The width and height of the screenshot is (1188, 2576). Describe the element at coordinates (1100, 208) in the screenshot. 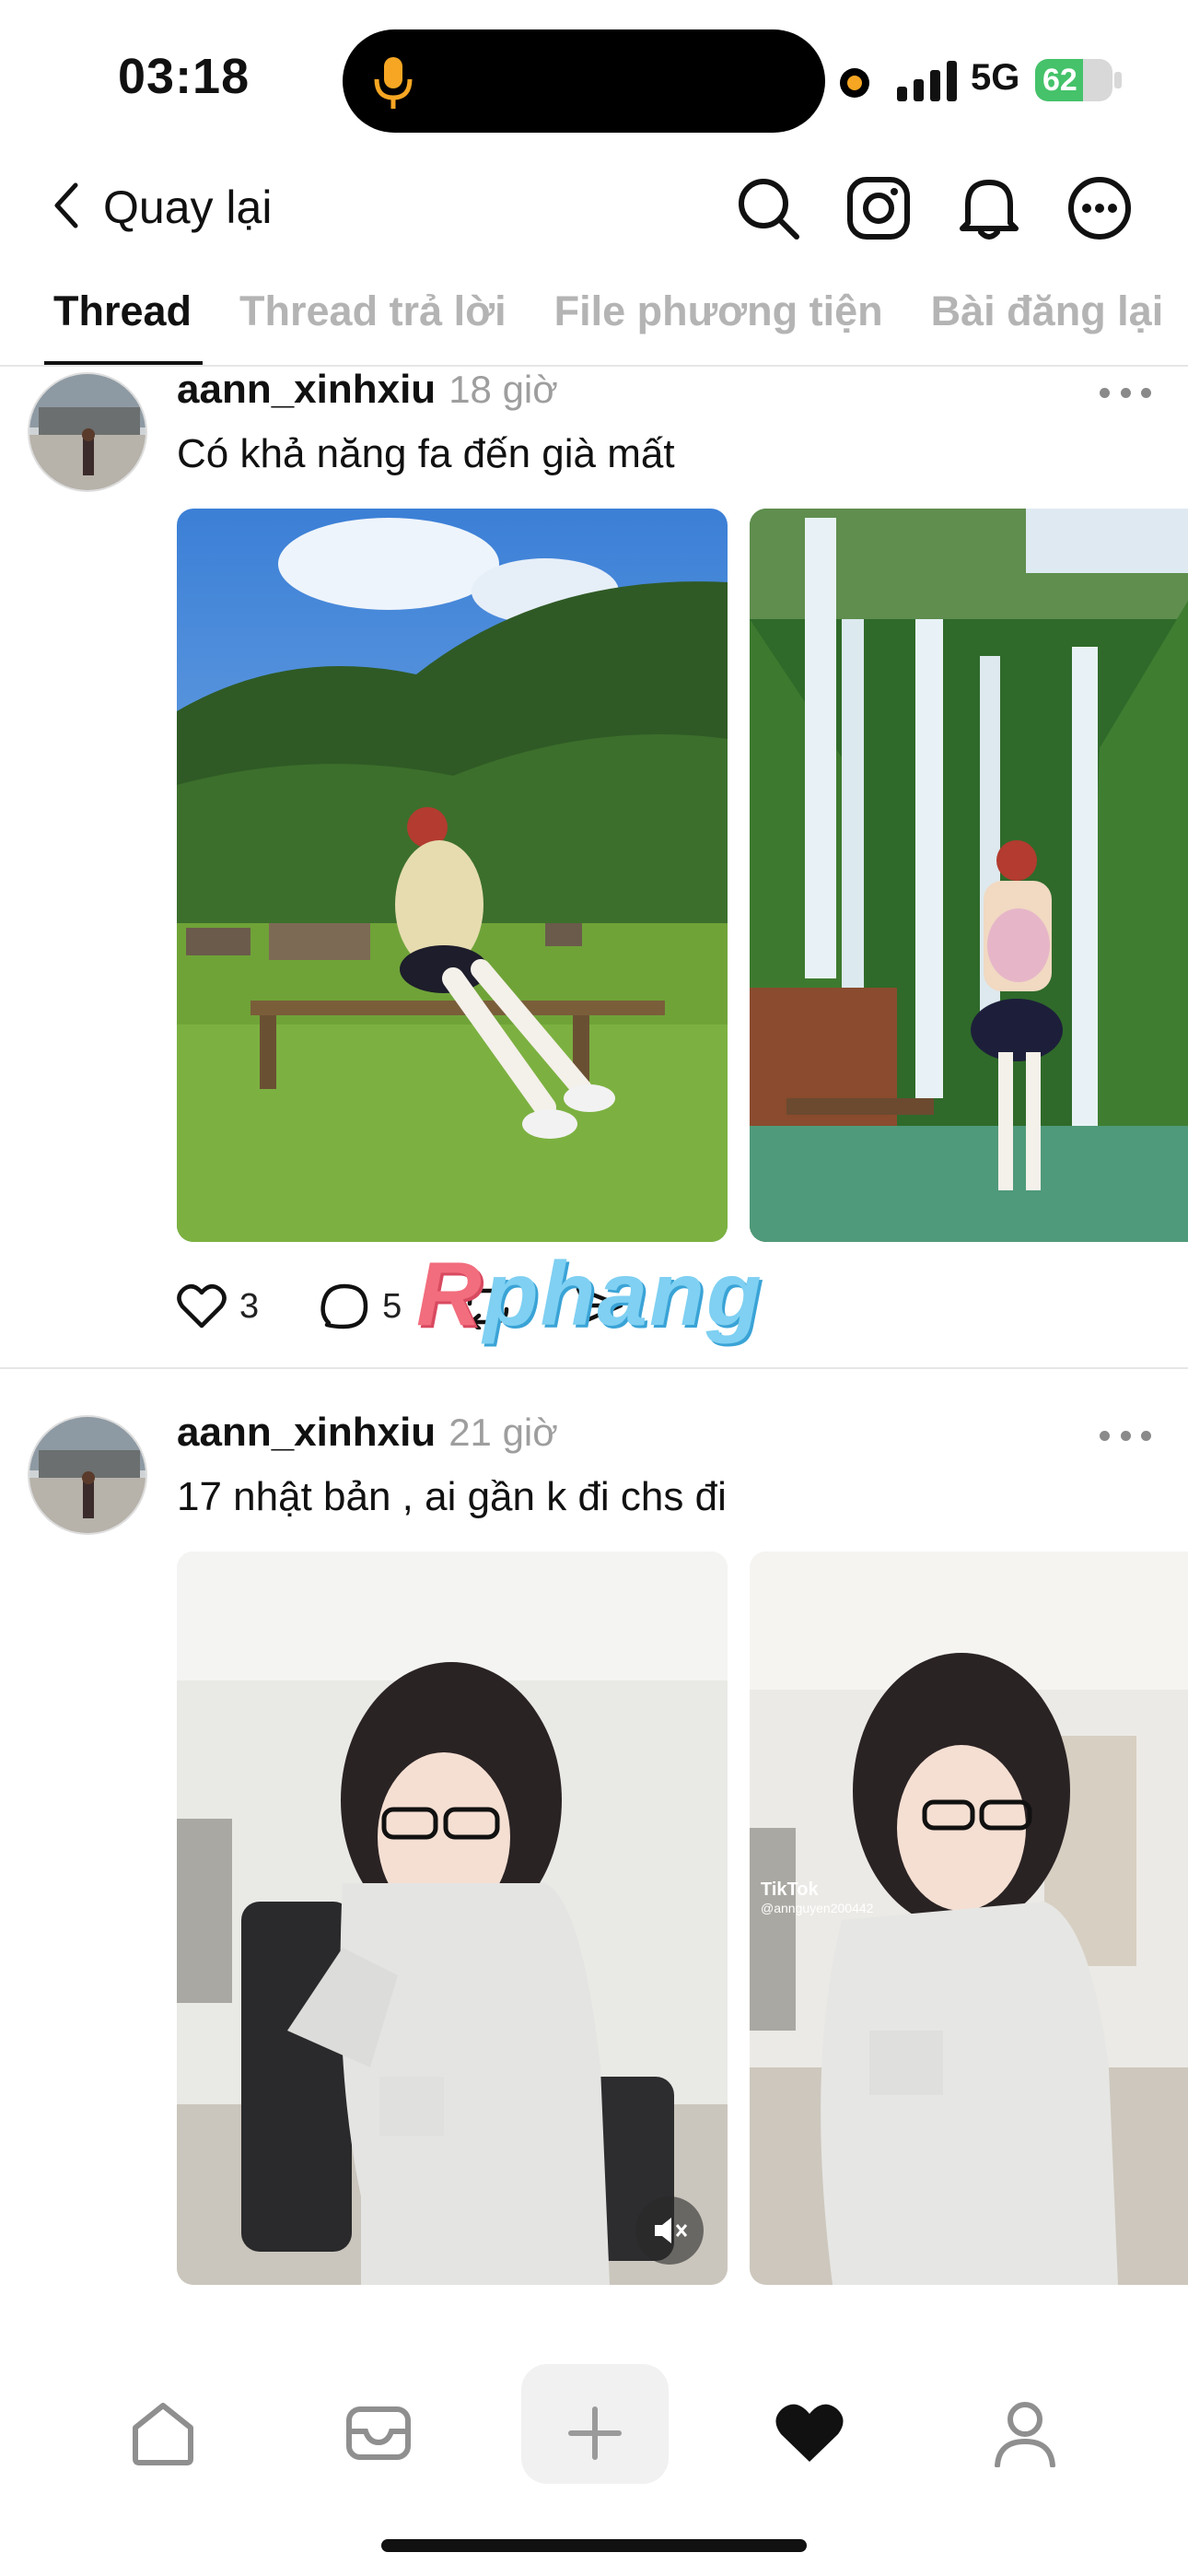

I see `more-options-icon` at that location.